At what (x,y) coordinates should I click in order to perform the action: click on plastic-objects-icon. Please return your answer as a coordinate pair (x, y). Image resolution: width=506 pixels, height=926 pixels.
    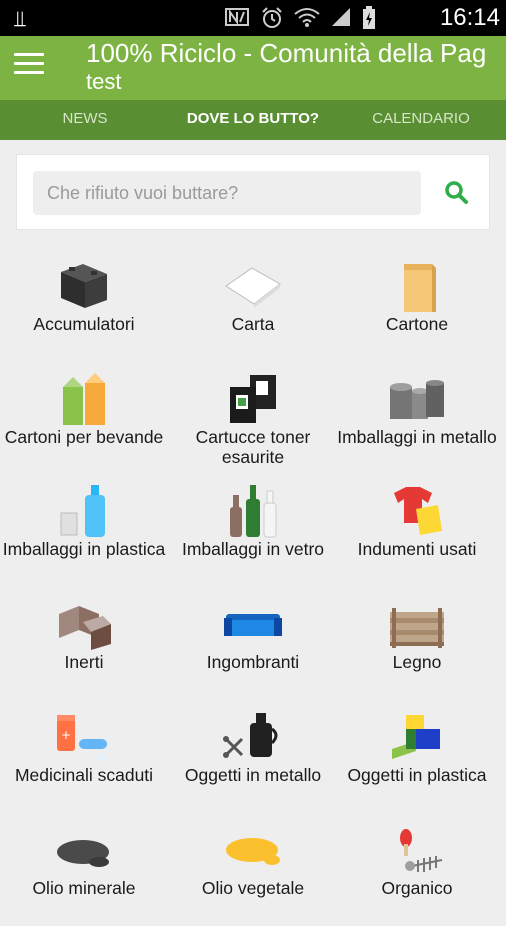
    Looking at the image, I should click on (417, 737).